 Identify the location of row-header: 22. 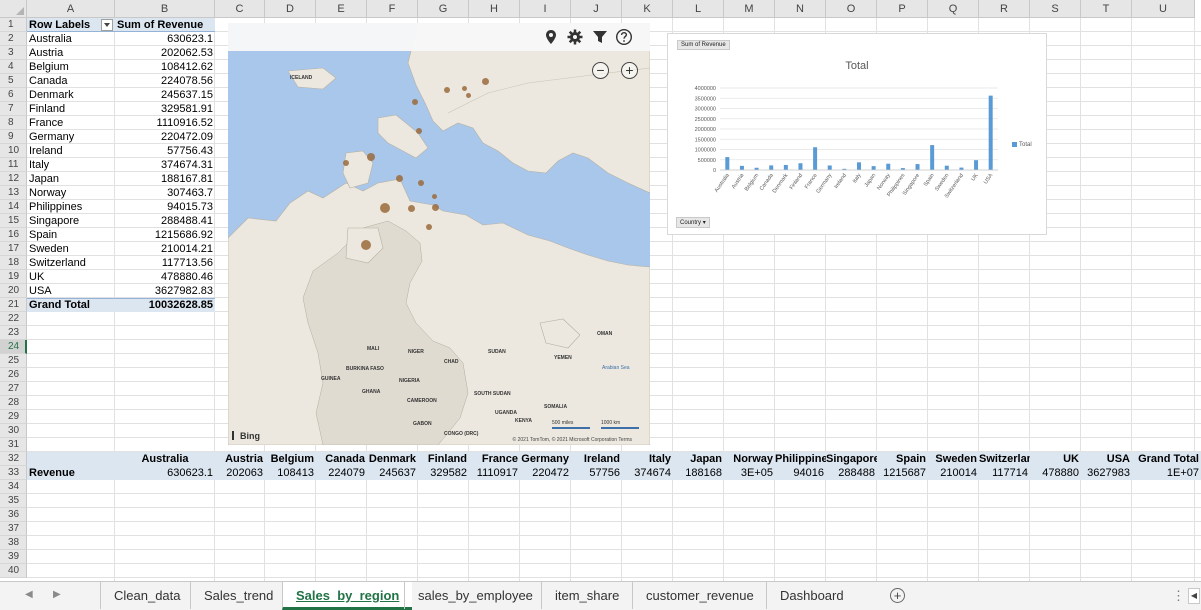
(13, 319).